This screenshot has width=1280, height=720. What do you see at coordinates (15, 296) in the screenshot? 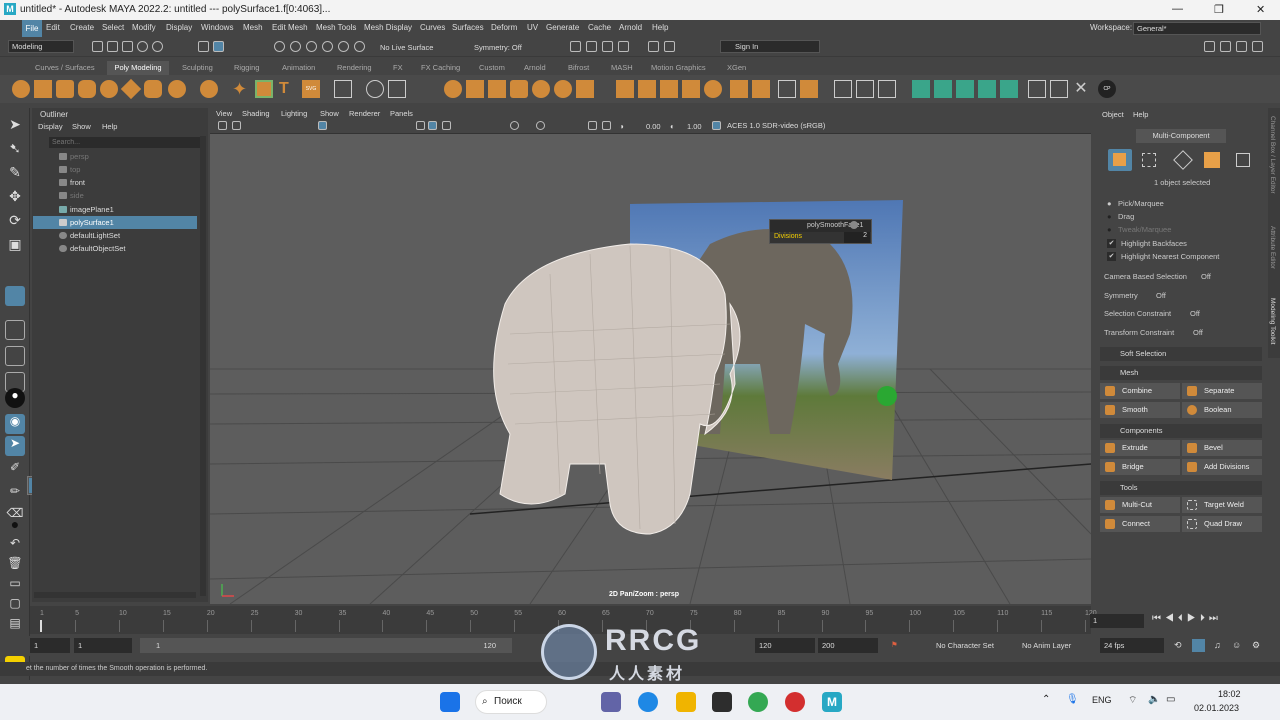
I see `last-tool-icon` at bounding box center [15, 296].